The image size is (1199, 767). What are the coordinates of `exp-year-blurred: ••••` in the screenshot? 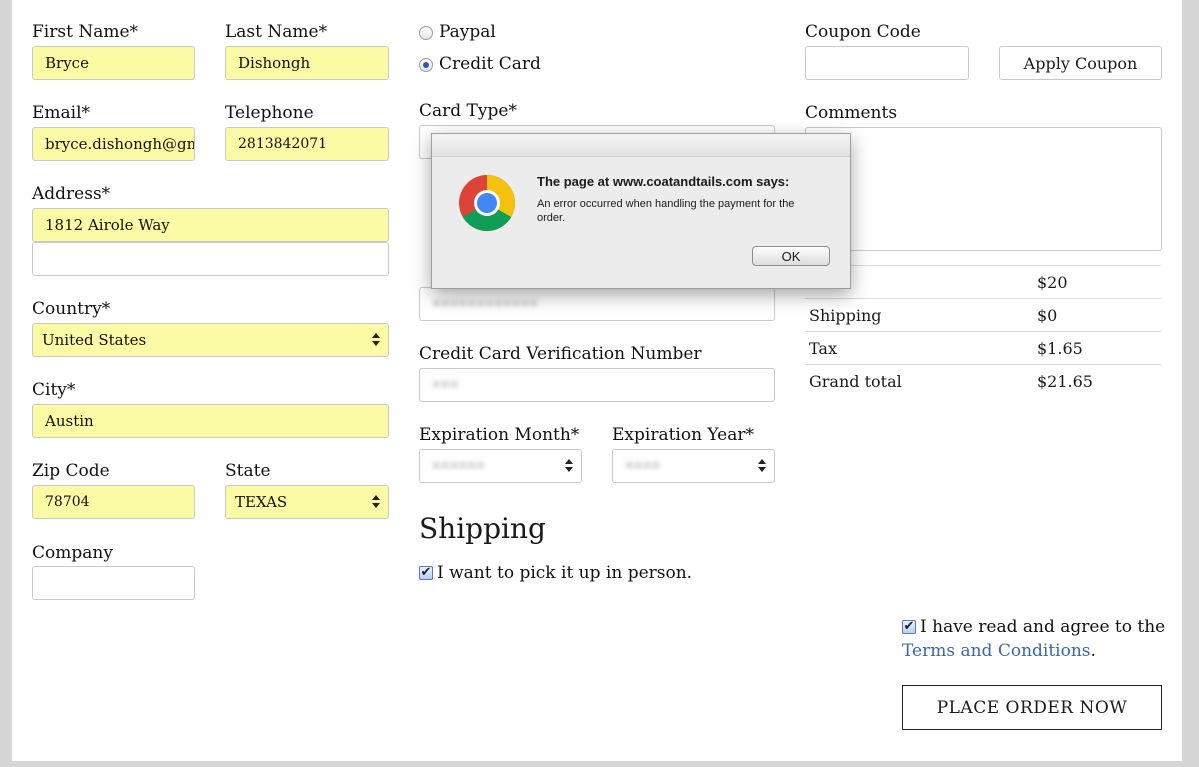 It's located at (643, 466).